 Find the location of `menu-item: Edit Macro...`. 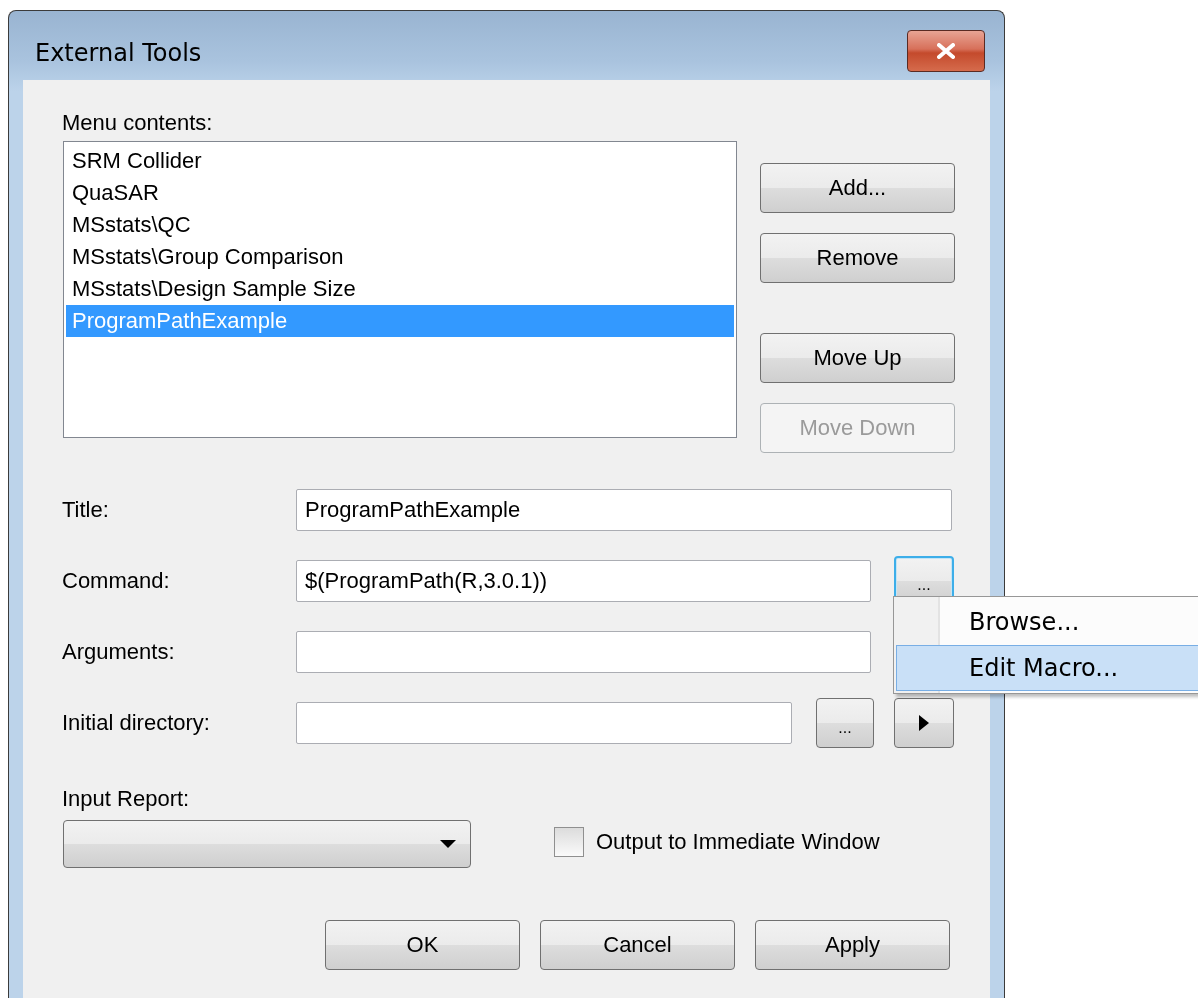

menu-item: Edit Macro... is located at coordinates (1047, 668).